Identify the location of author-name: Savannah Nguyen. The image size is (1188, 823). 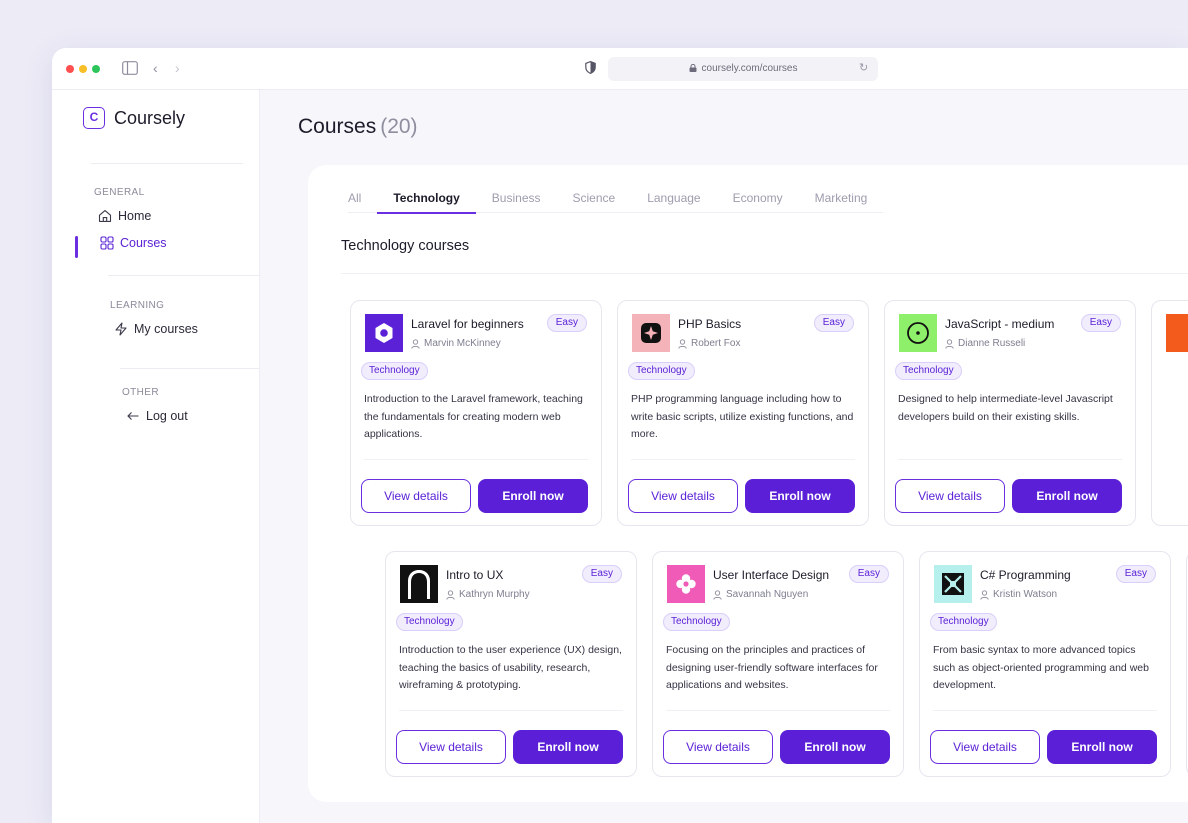
(767, 594).